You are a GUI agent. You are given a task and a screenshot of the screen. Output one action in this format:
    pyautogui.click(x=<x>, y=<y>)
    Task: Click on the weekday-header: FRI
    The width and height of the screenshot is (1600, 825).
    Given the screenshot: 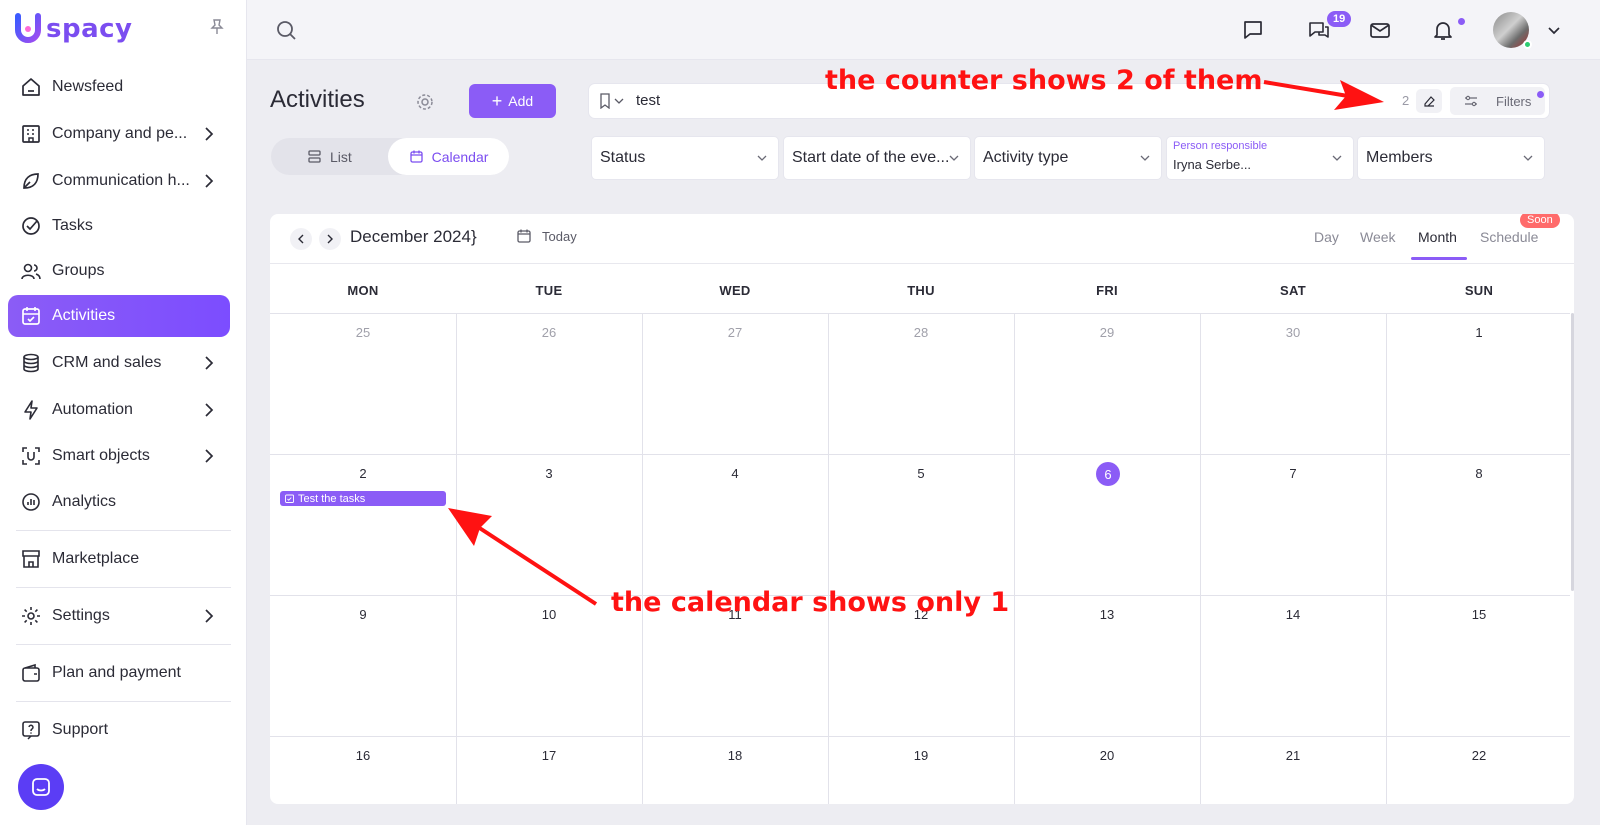 What is the action you would take?
    pyautogui.click(x=1107, y=290)
    